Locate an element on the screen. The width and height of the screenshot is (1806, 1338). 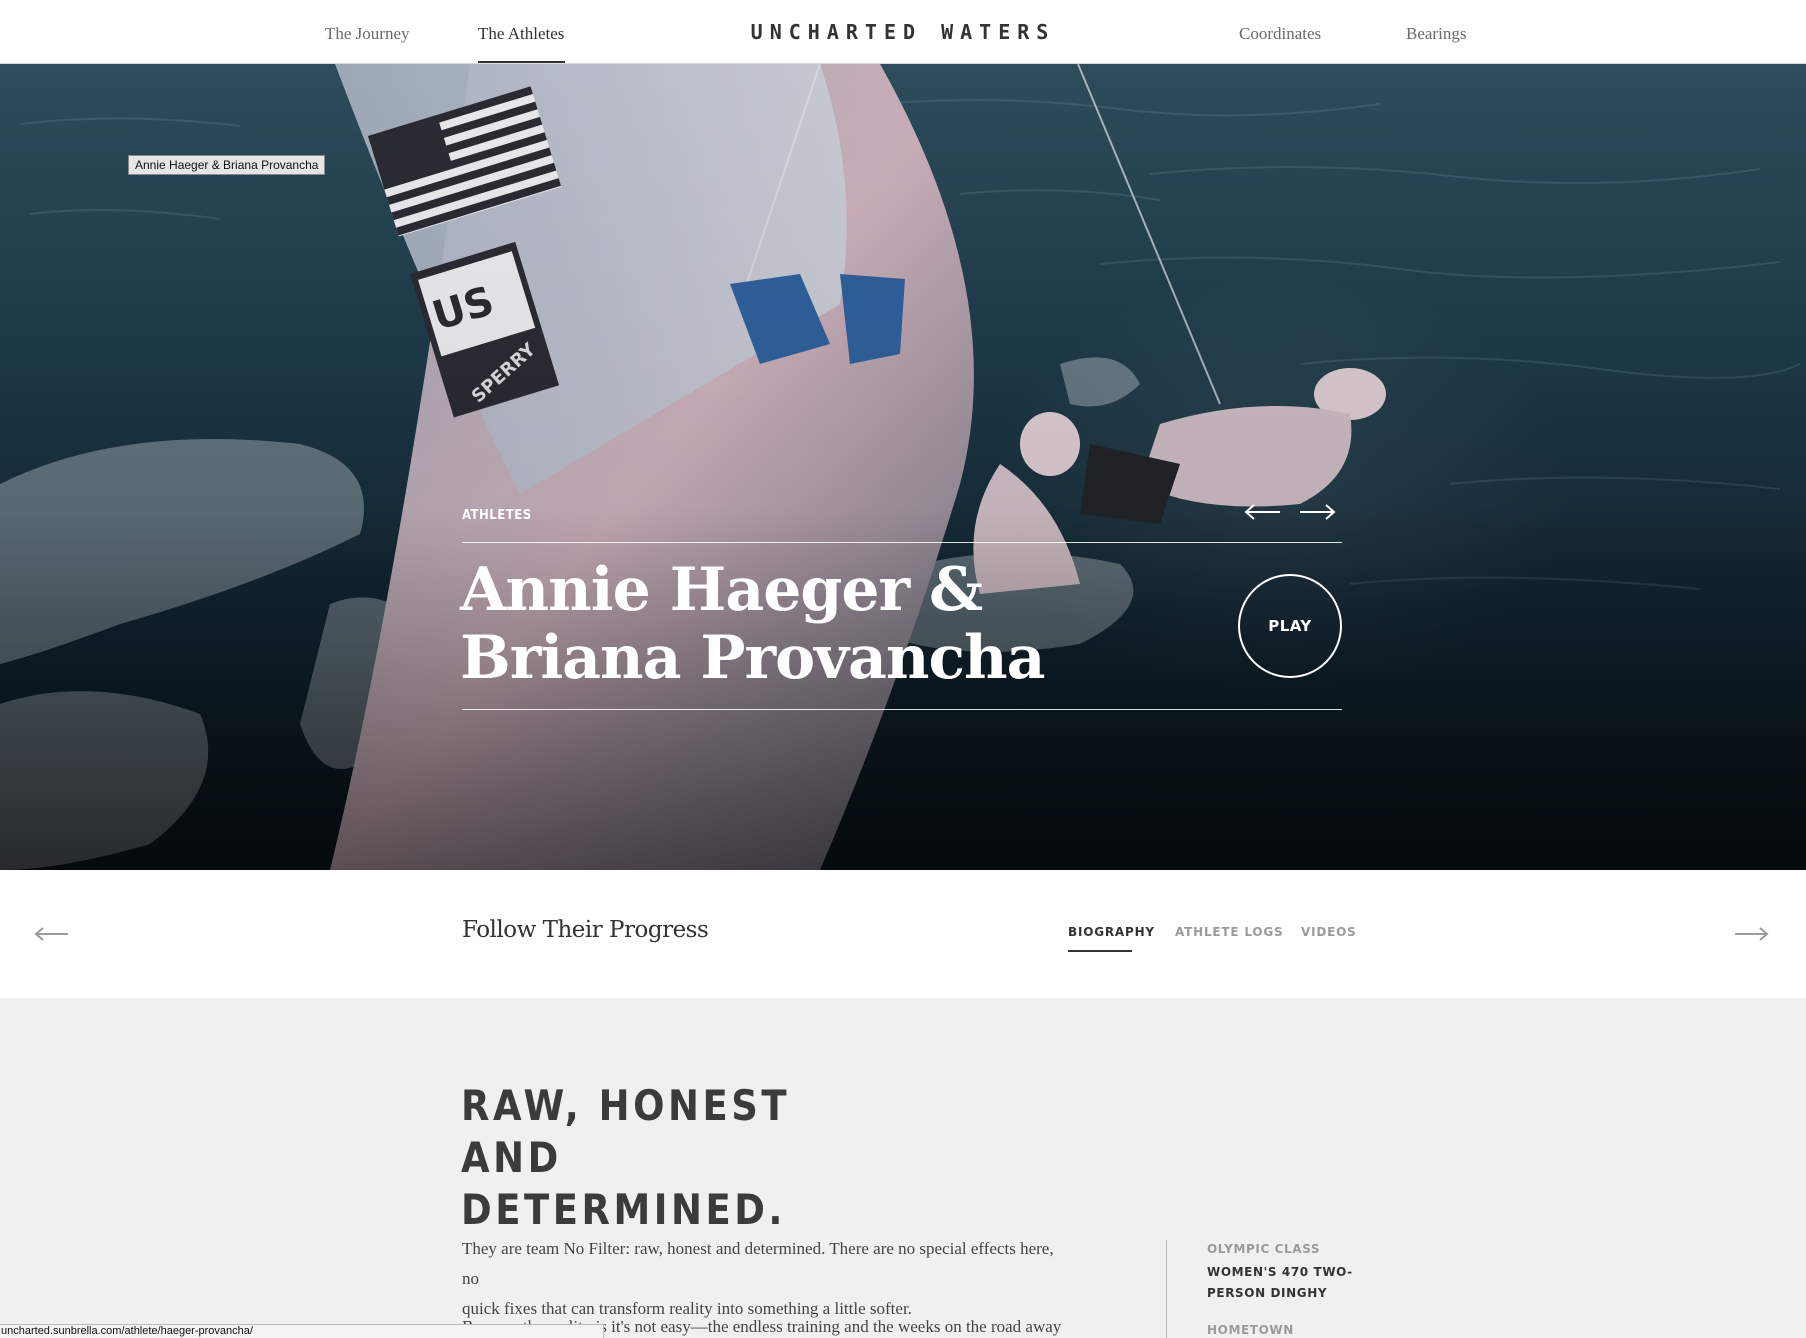
tab-biography: BIOGRAPHY is located at coordinates (1111, 932).